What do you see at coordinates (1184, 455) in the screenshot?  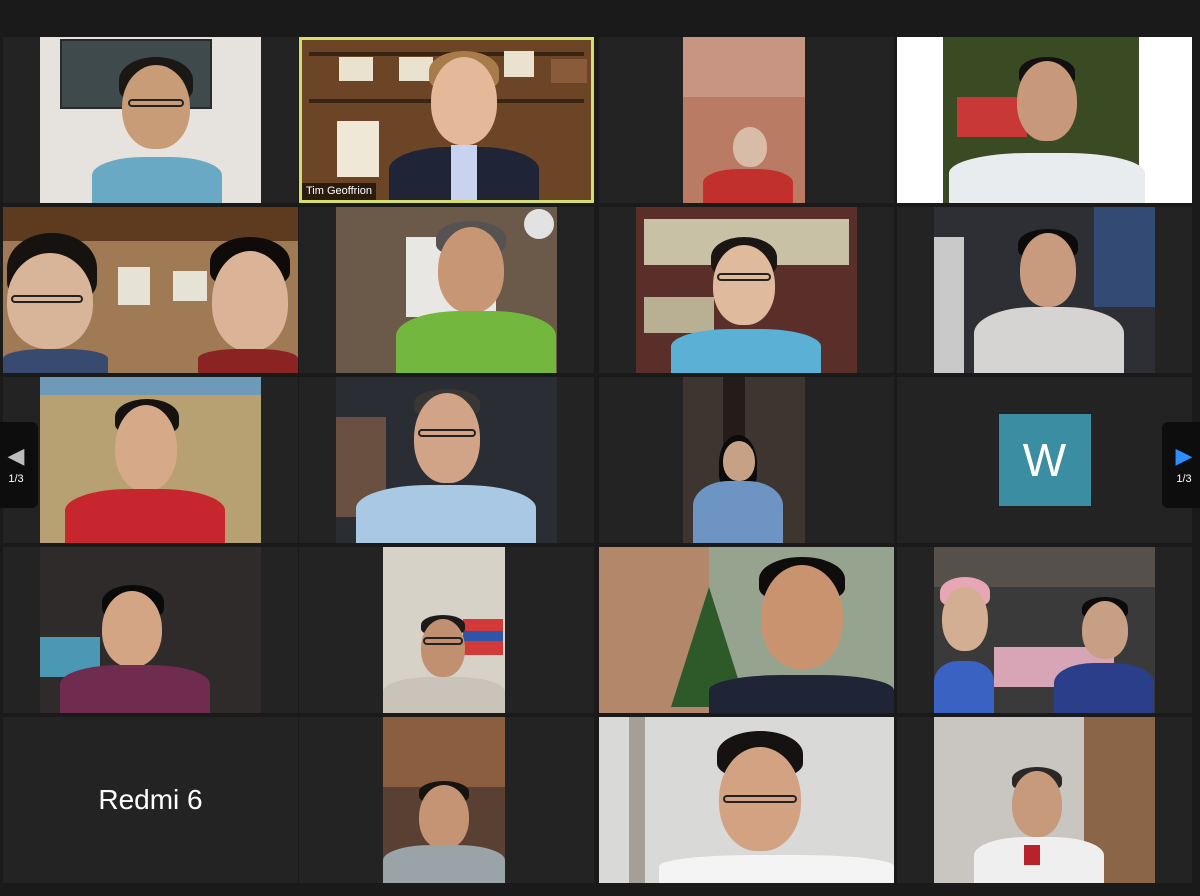 I see `chevron-right-icon: ▶` at bounding box center [1184, 455].